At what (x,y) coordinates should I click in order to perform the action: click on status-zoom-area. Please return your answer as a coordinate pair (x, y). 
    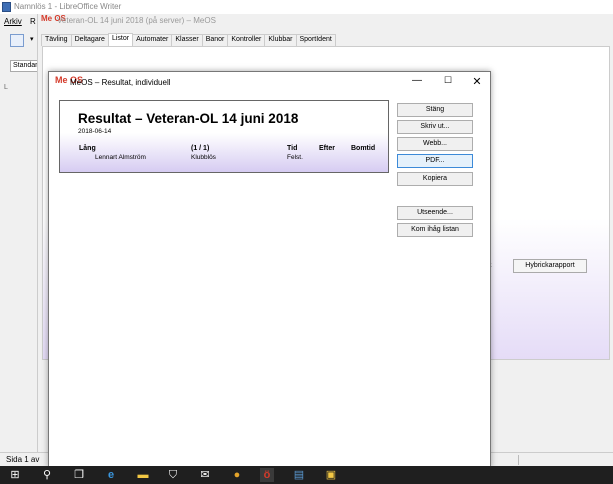
    Looking at the image, I should click on (565, 460).